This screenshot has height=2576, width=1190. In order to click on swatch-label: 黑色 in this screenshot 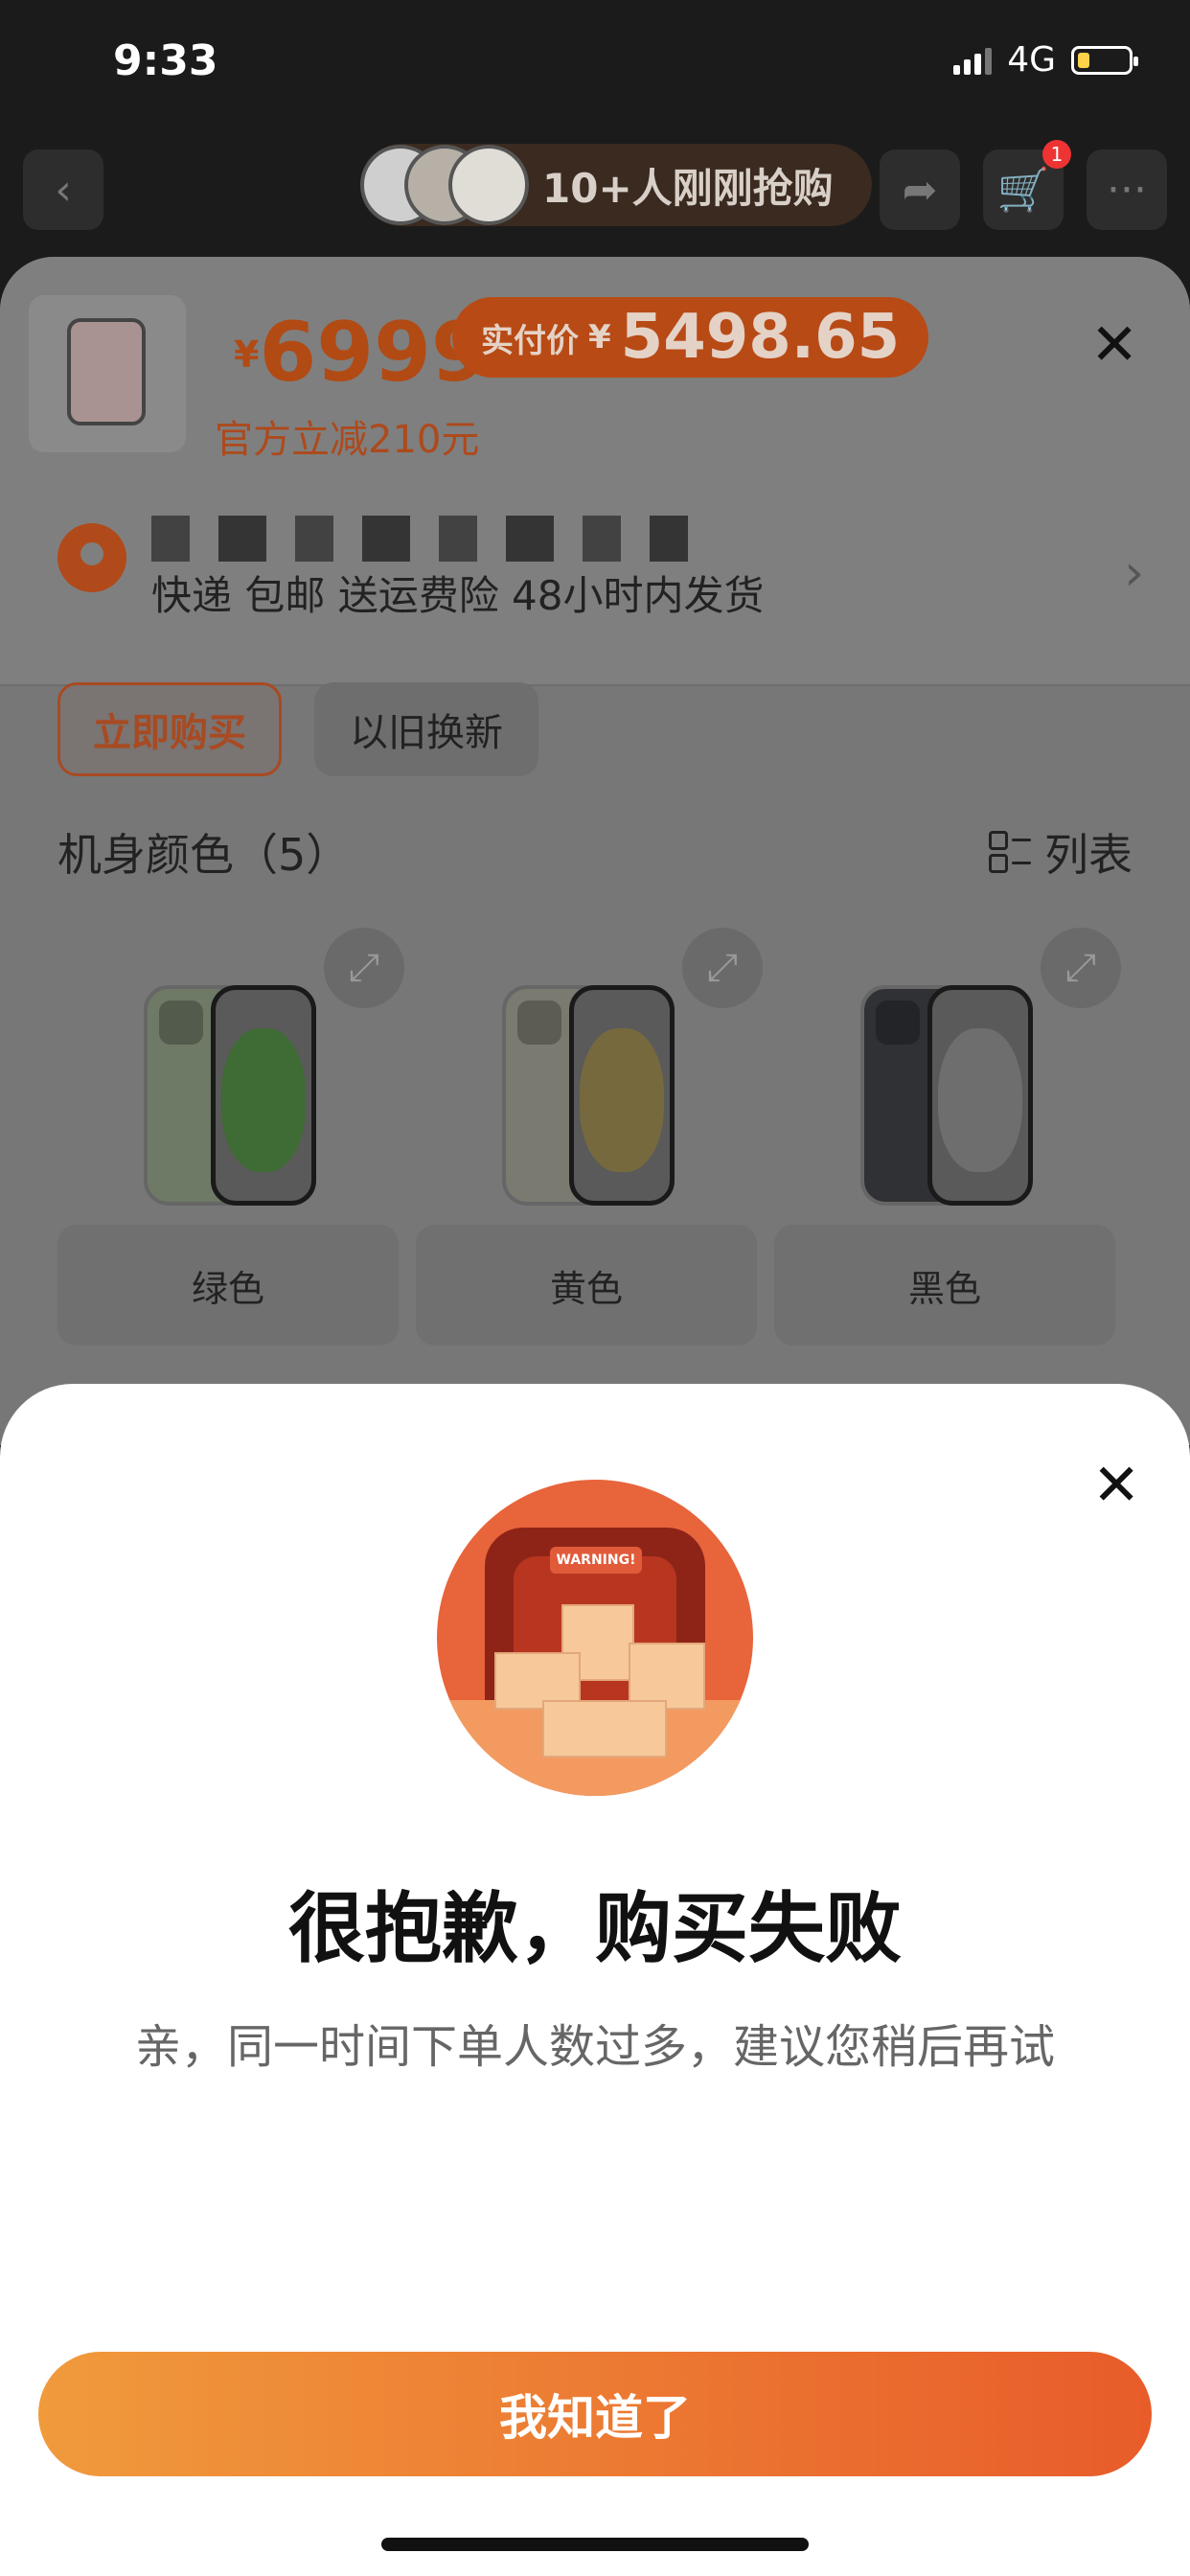, I will do `click(945, 1285)`.